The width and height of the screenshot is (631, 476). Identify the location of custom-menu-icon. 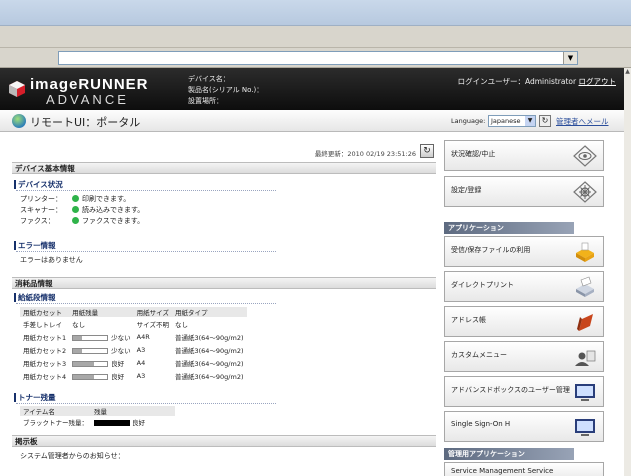
(585, 358).